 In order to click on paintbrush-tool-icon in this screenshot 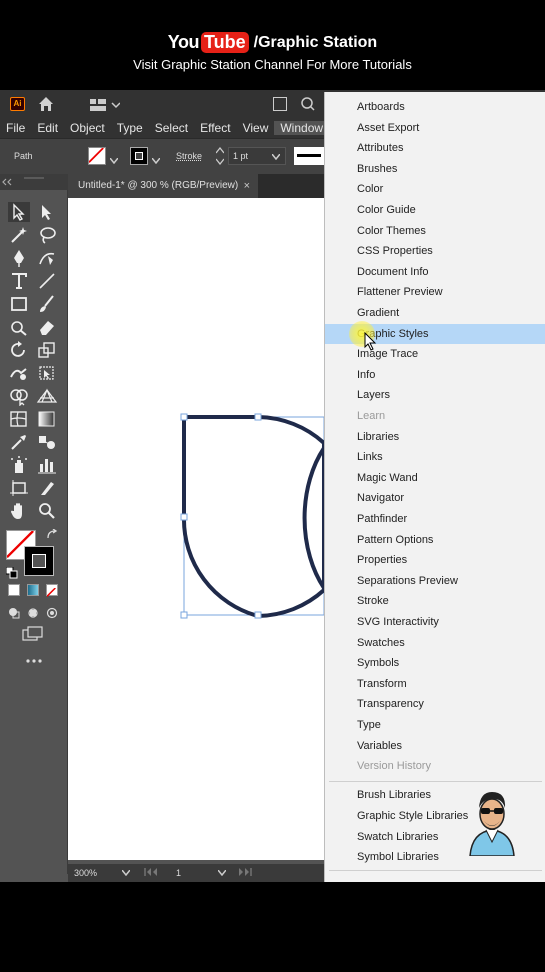, I will do `click(47, 304)`.